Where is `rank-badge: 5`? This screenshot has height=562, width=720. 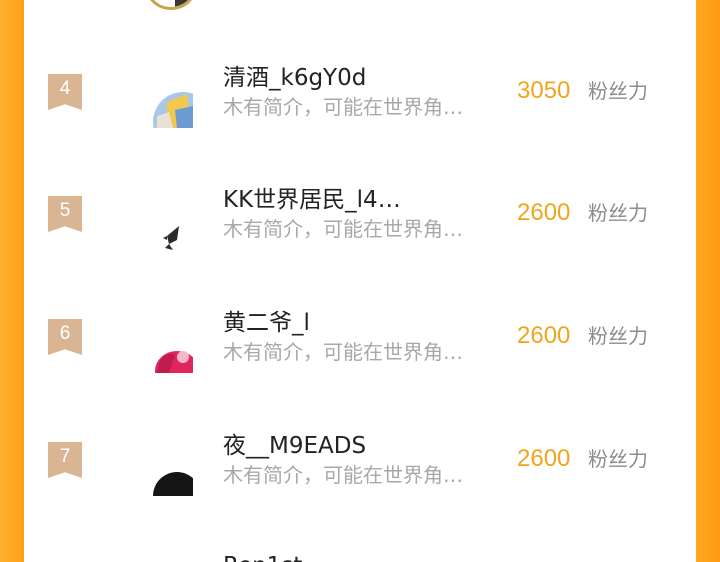
rank-badge: 5 is located at coordinates (65, 214).